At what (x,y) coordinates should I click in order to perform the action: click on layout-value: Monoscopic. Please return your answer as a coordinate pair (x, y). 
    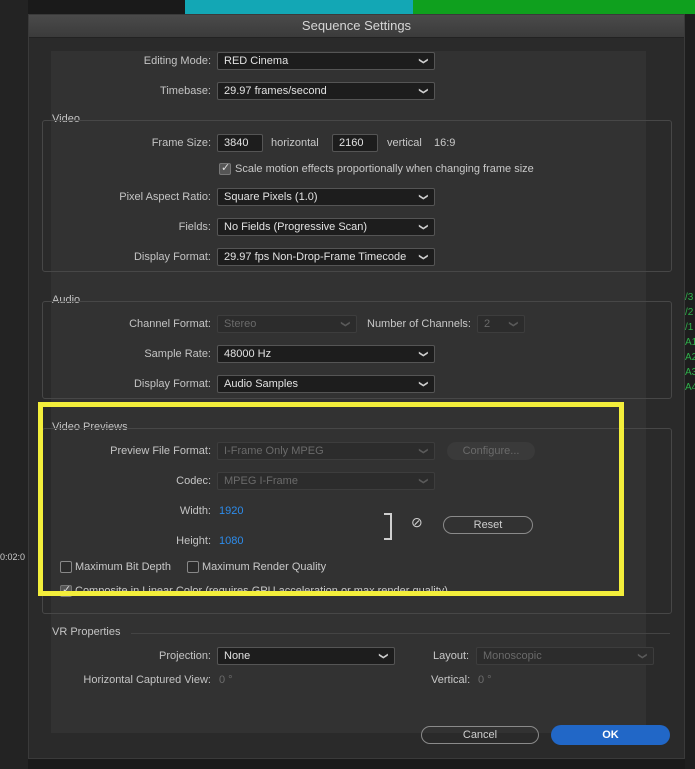
    Looking at the image, I should click on (512, 656).